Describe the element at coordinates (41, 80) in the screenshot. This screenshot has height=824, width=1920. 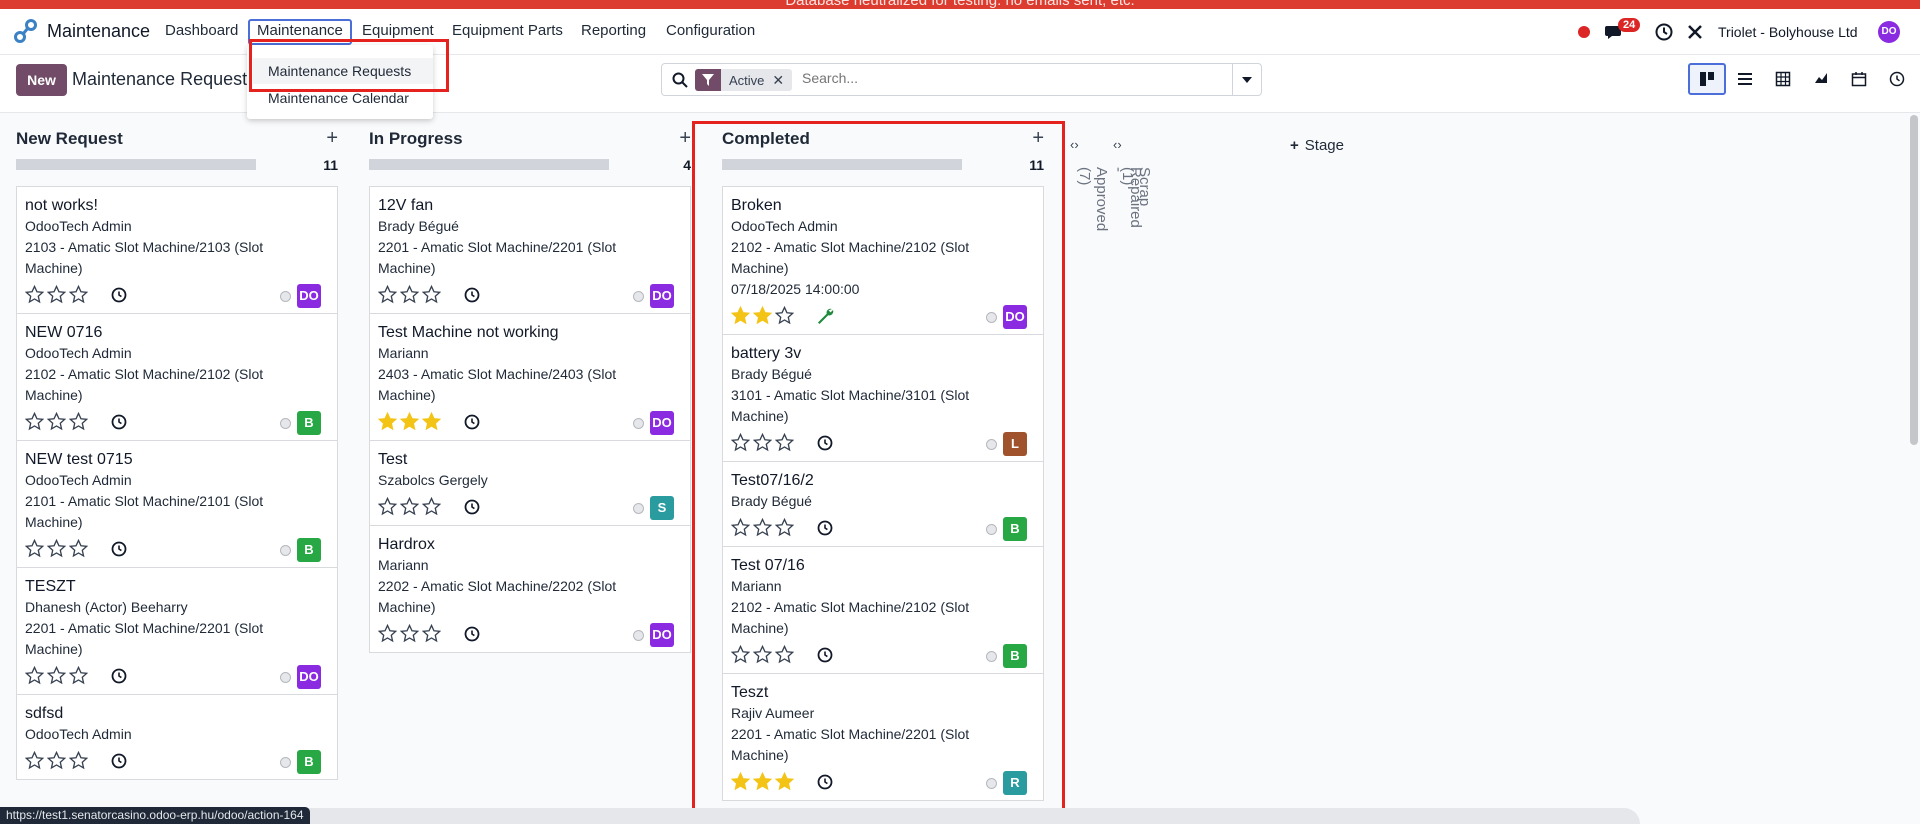
I see `new-button: New` at that location.